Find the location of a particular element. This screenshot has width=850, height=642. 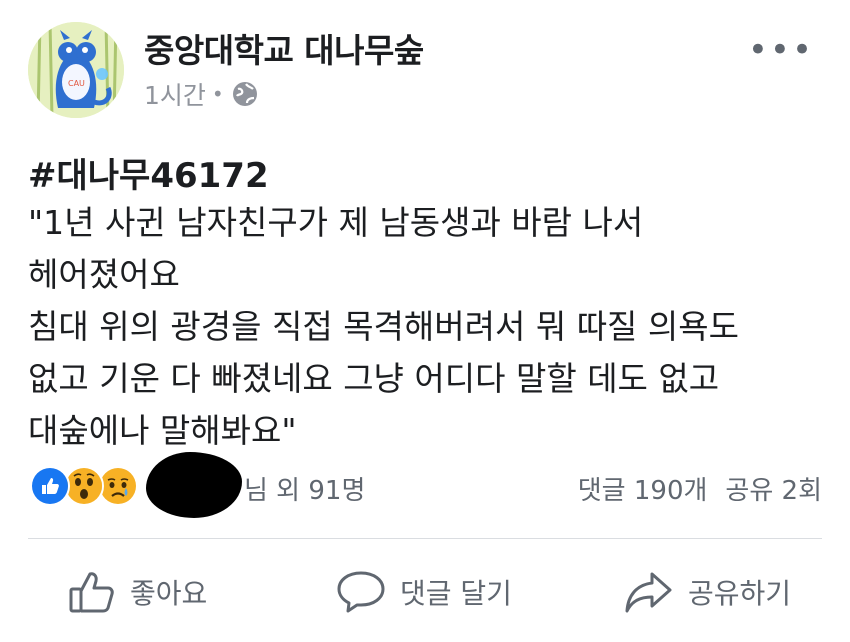

engagement-counts: 댓글 190개 공유 2회 is located at coordinates (700, 488).